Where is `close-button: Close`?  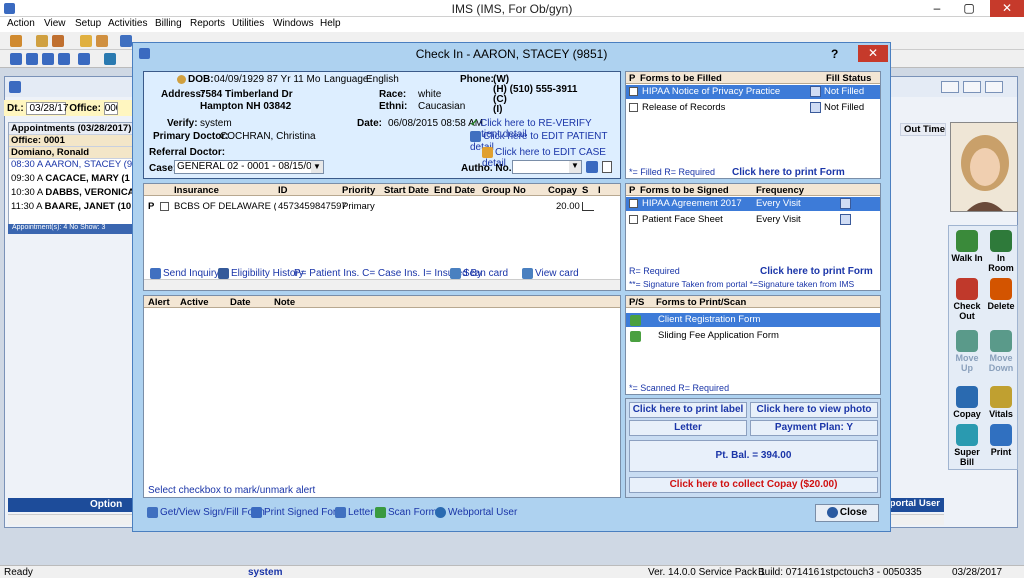 close-button: Close is located at coordinates (847, 513).